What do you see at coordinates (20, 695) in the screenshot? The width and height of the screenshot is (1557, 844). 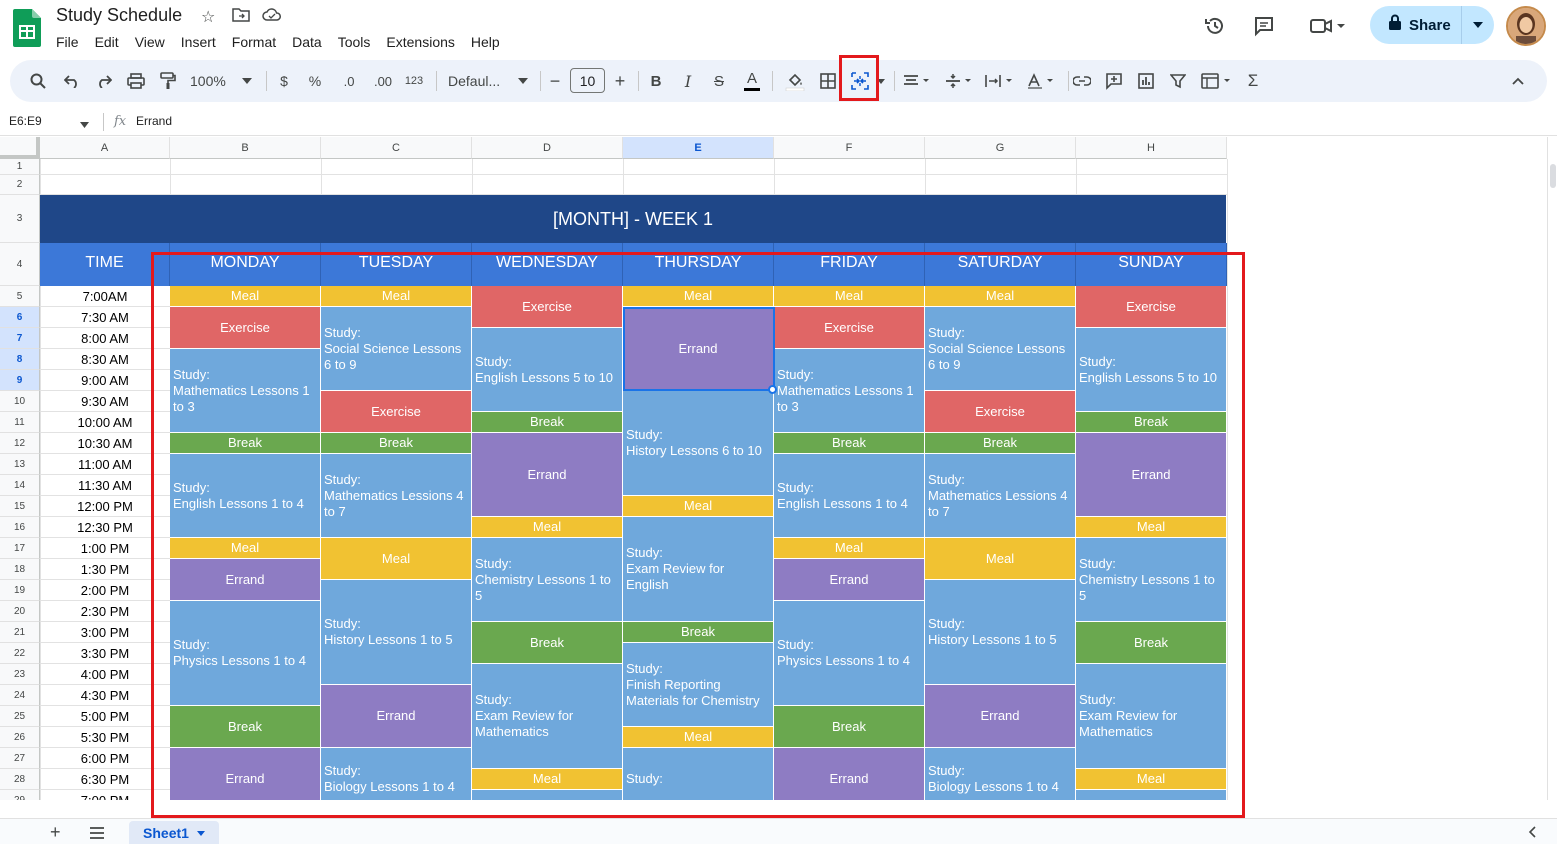 I see `row-header-24: 24` at bounding box center [20, 695].